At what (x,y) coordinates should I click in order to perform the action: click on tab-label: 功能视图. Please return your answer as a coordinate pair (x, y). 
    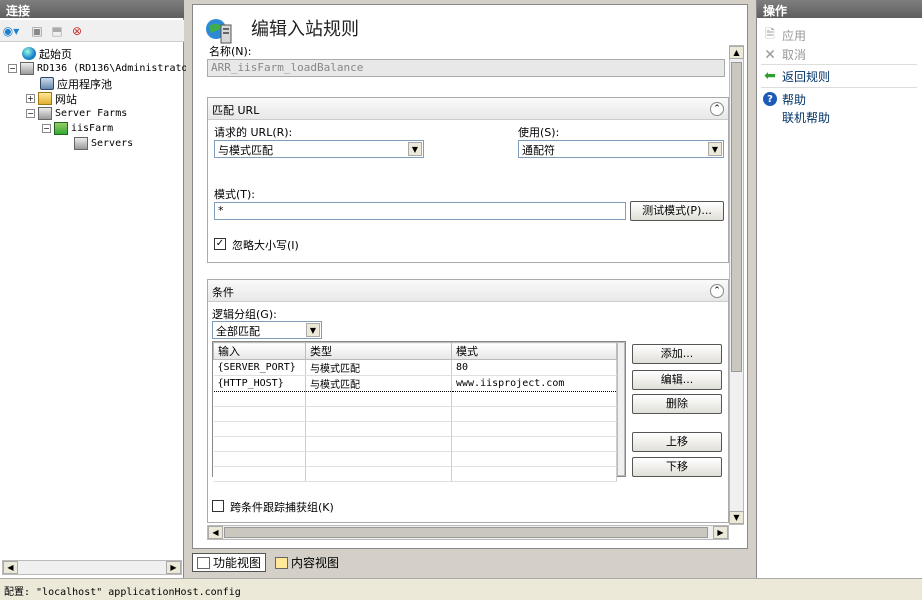
    Looking at the image, I should click on (237, 563).